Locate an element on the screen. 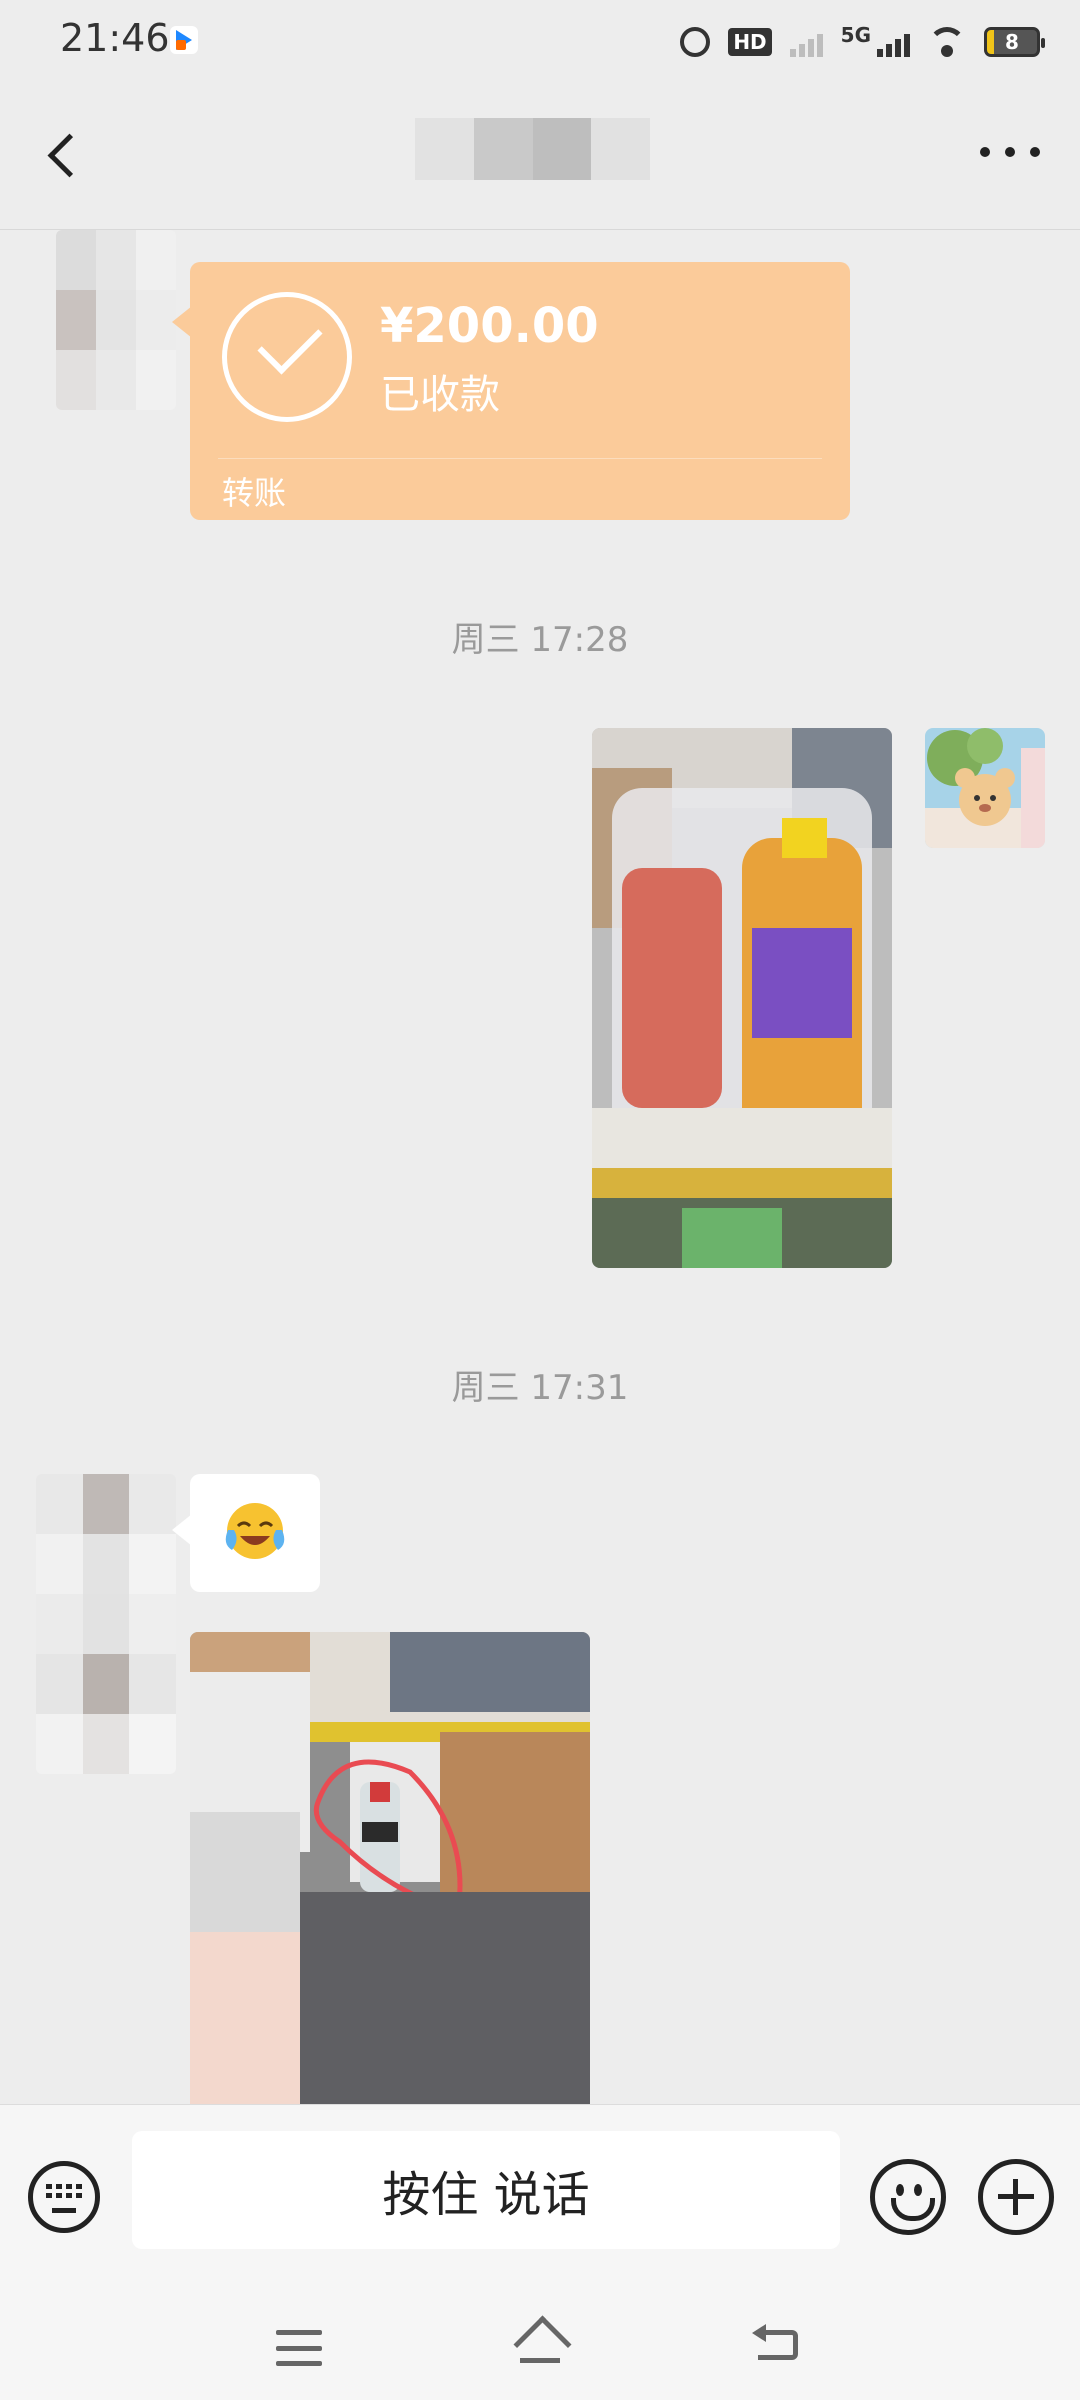 The image size is (1080, 2400). sent-image-message is located at coordinates (742, 998).